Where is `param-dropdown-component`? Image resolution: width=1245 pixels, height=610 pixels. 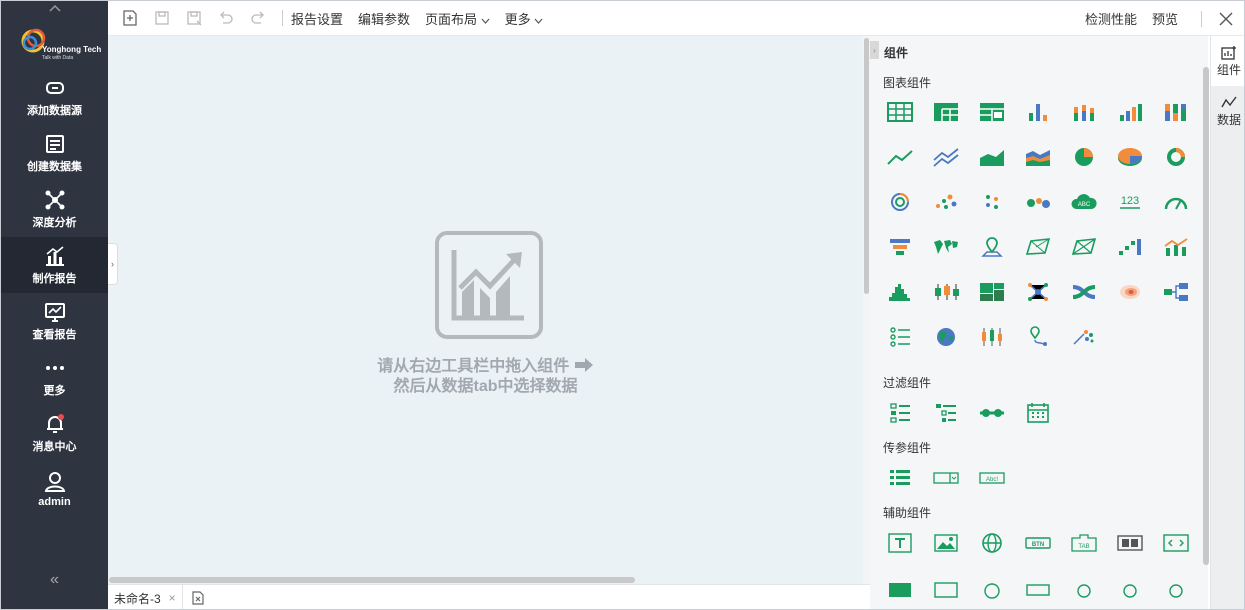
param-dropdown-component is located at coordinates (946, 477).